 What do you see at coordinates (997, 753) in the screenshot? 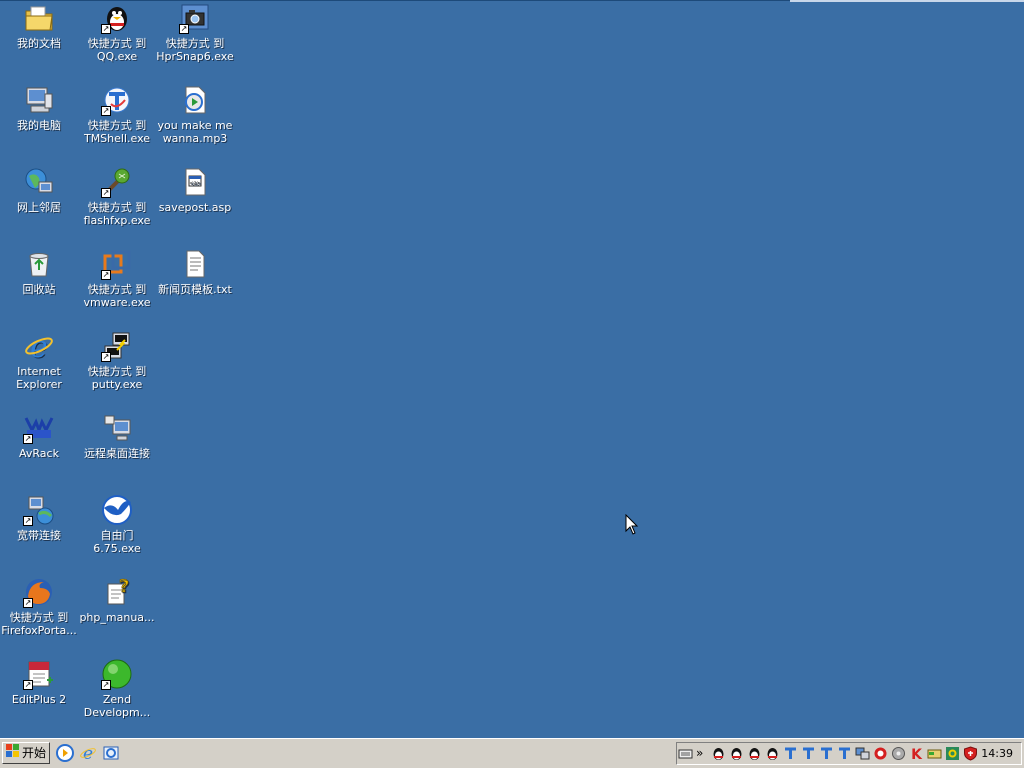
I see `clock: 14:39` at bounding box center [997, 753].